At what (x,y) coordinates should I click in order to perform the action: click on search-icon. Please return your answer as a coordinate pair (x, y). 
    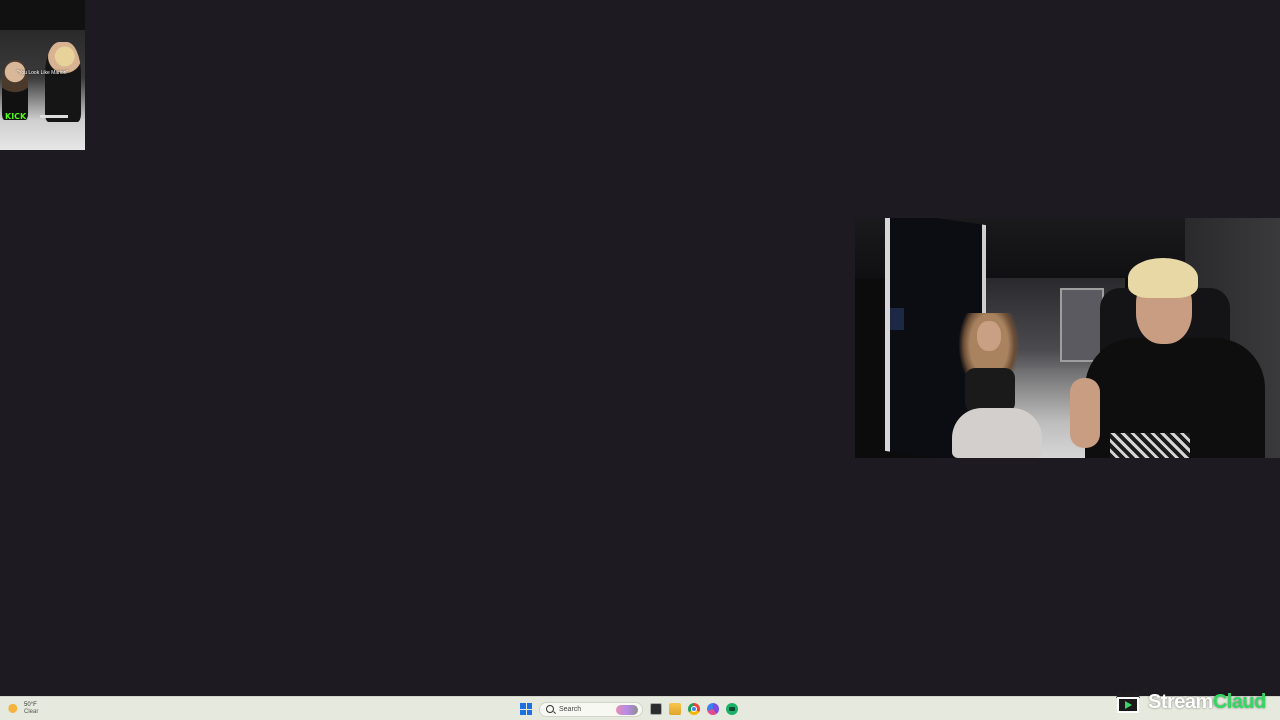
    Looking at the image, I should click on (550, 709).